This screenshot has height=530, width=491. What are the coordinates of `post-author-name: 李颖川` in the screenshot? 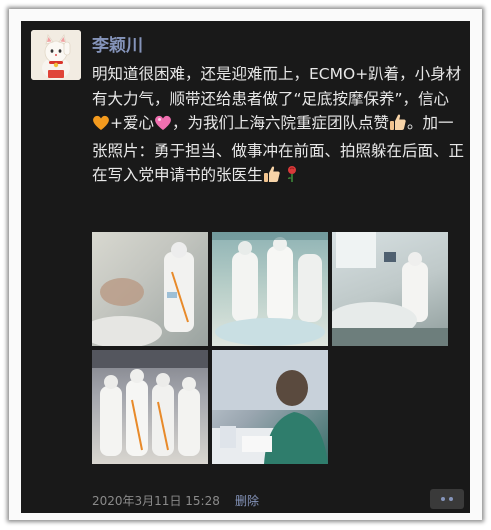 It's located at (117, 43).